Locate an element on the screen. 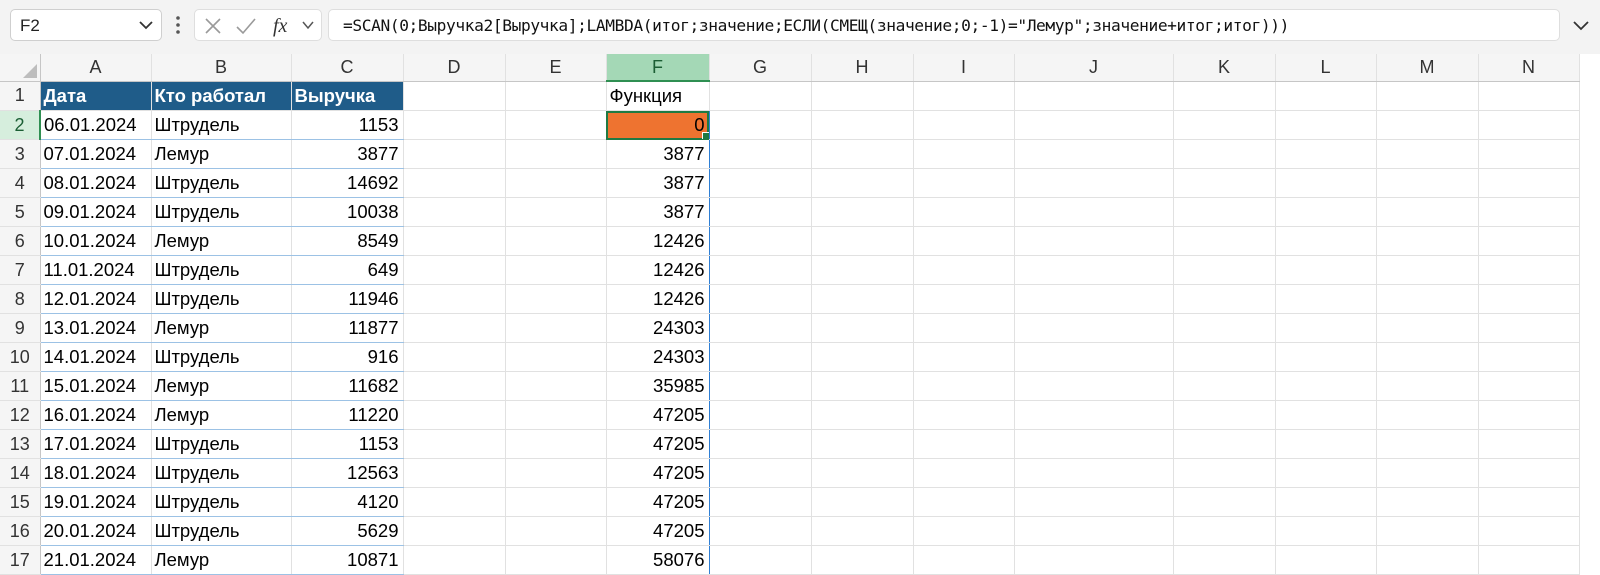 The height and width of the screenshot is (575, 1600). name-box: F2 is located at coordinates (86, 25).